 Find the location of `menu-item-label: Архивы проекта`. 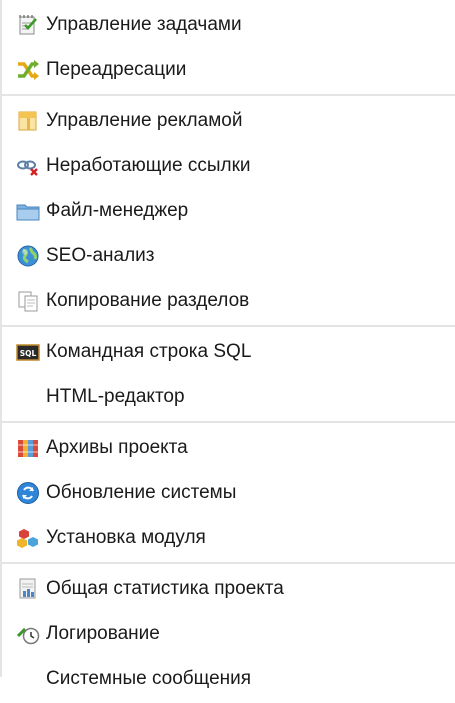

menu-item-label: Архивы проекта is located at coordinates (117, 447).